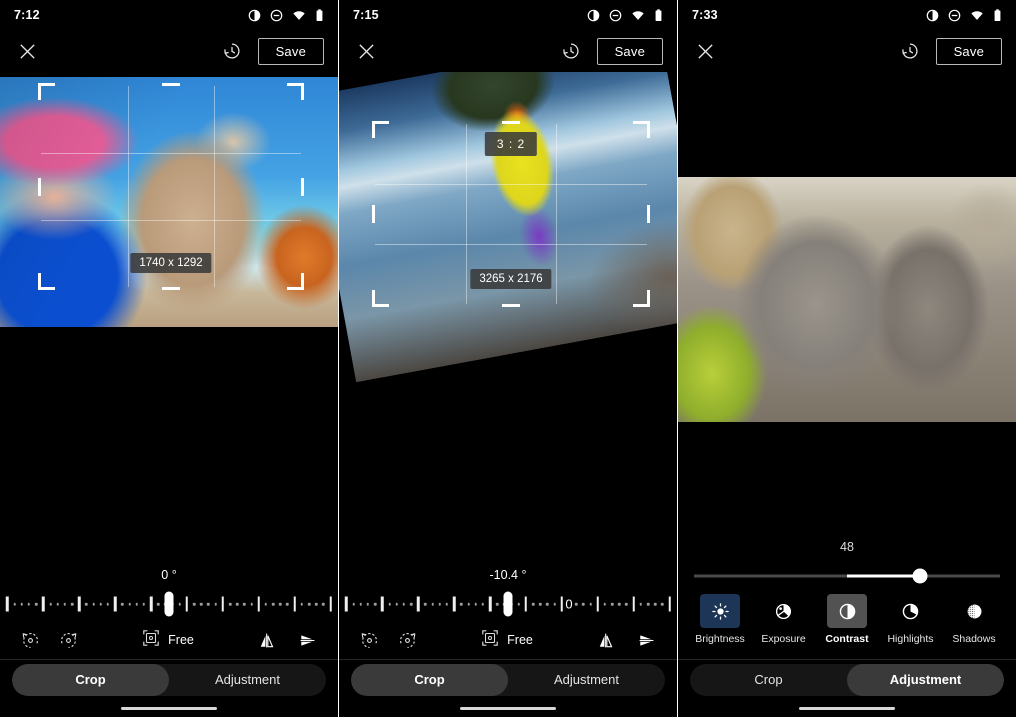 This screenshot has height=717, width=1016. I want to click on rotation-angle-readout: 0 °, so click(169, 575).